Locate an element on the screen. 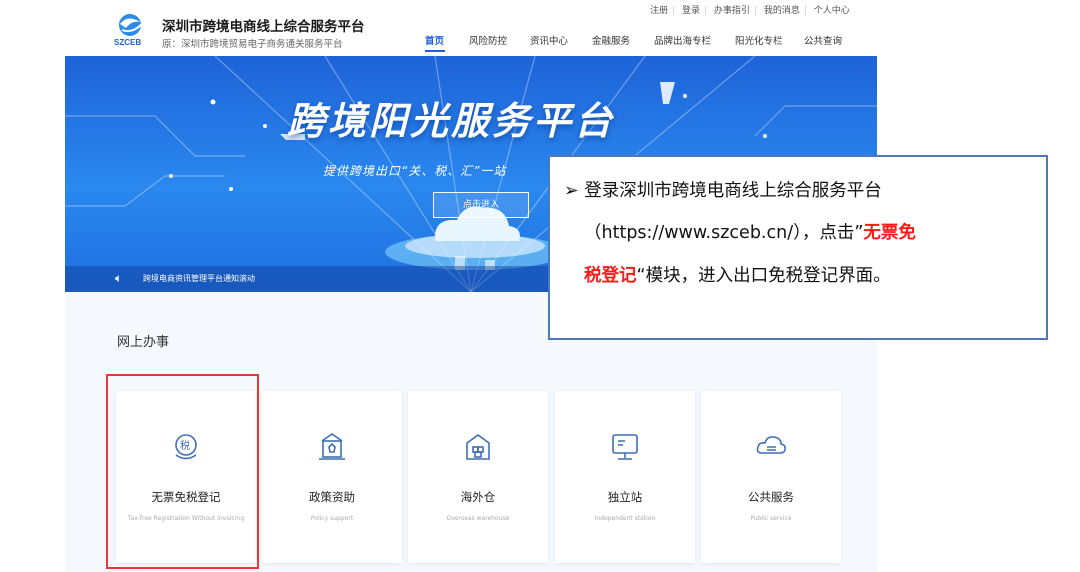 This screenshot has width=1080, height=572. policy-icon is located at coordinates (332, 447).